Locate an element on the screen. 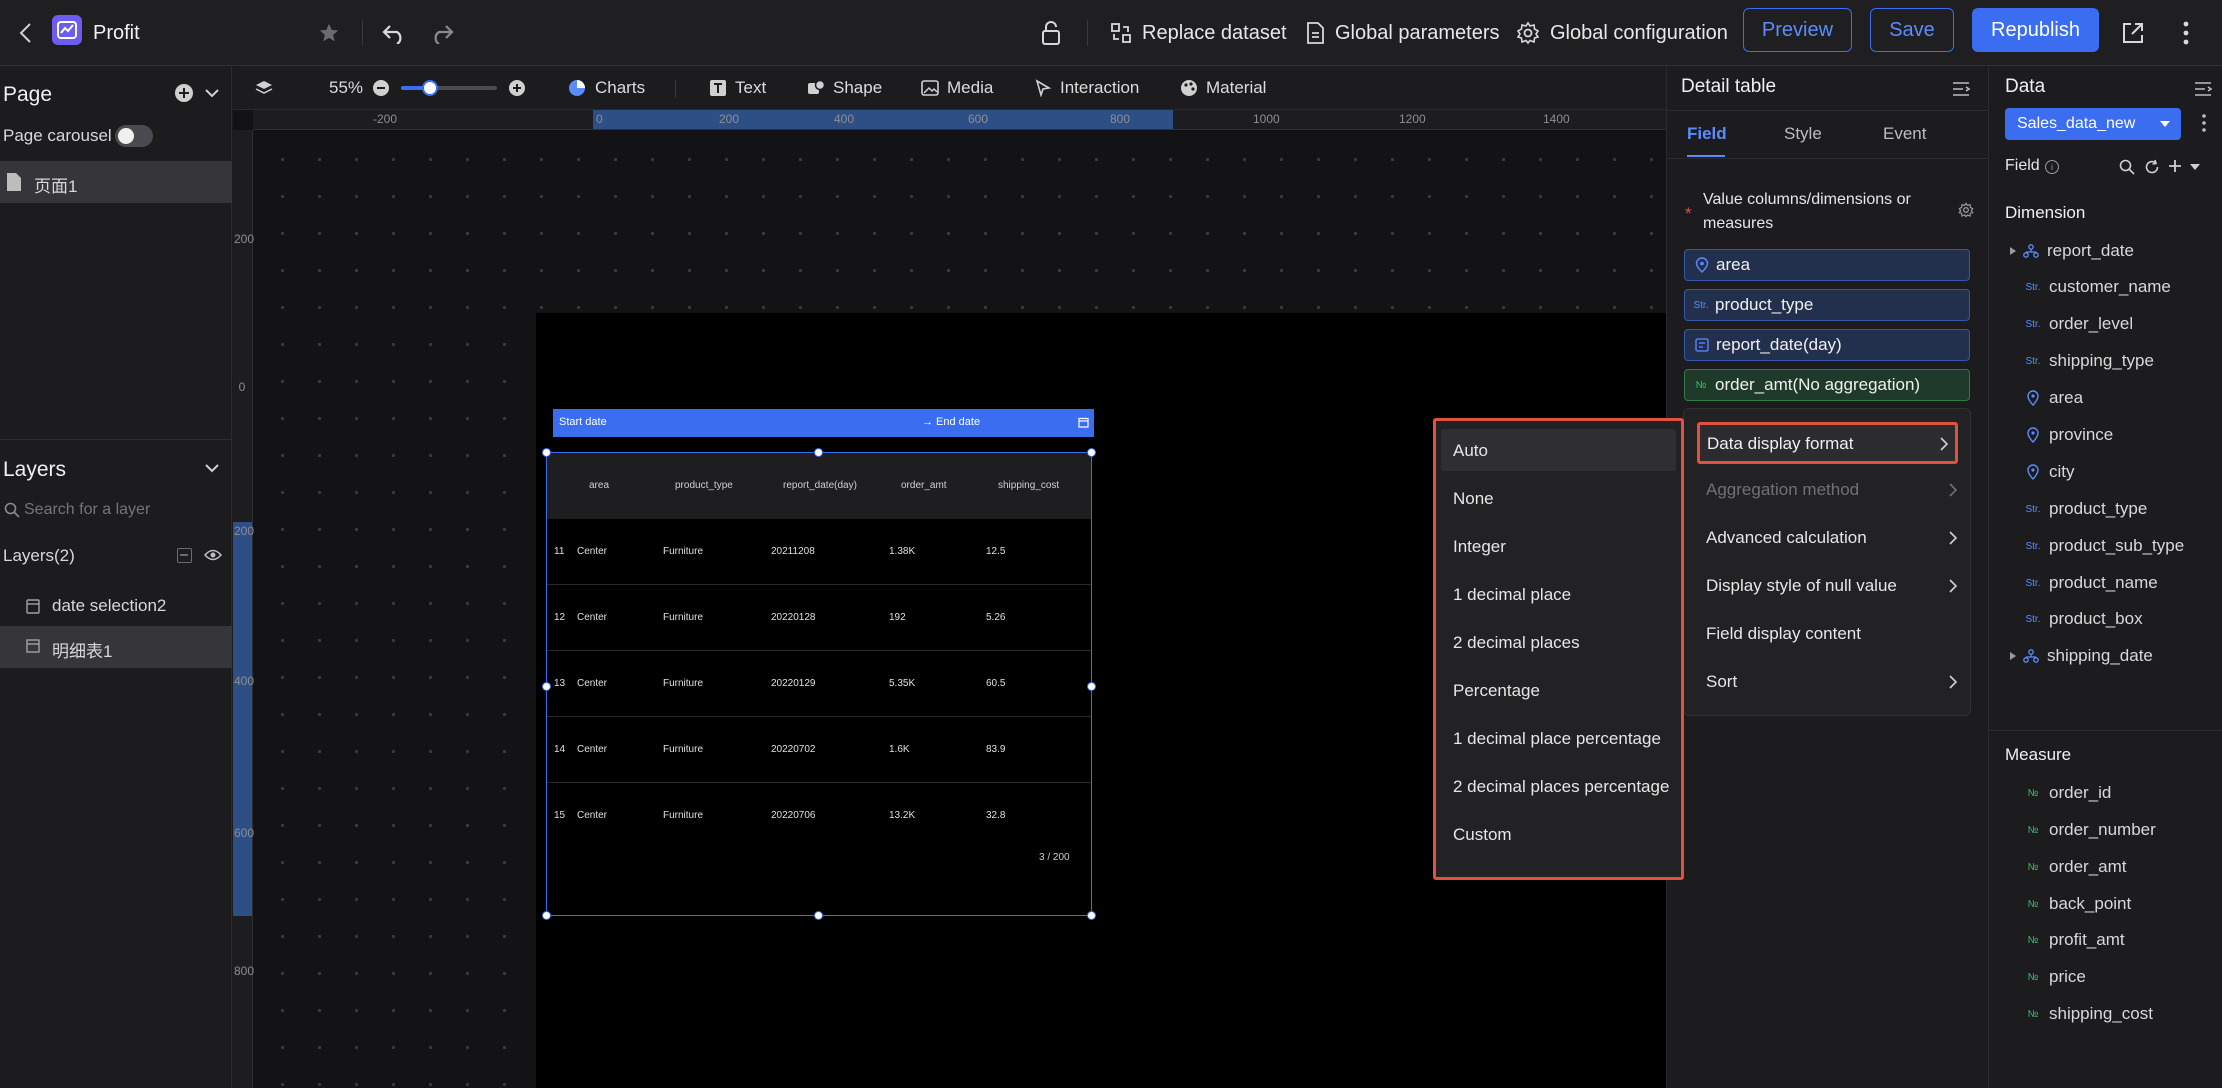 The height and width of the screenshot is (1088, 2222). dimension-field: area is located at coordinates (2053, 398).